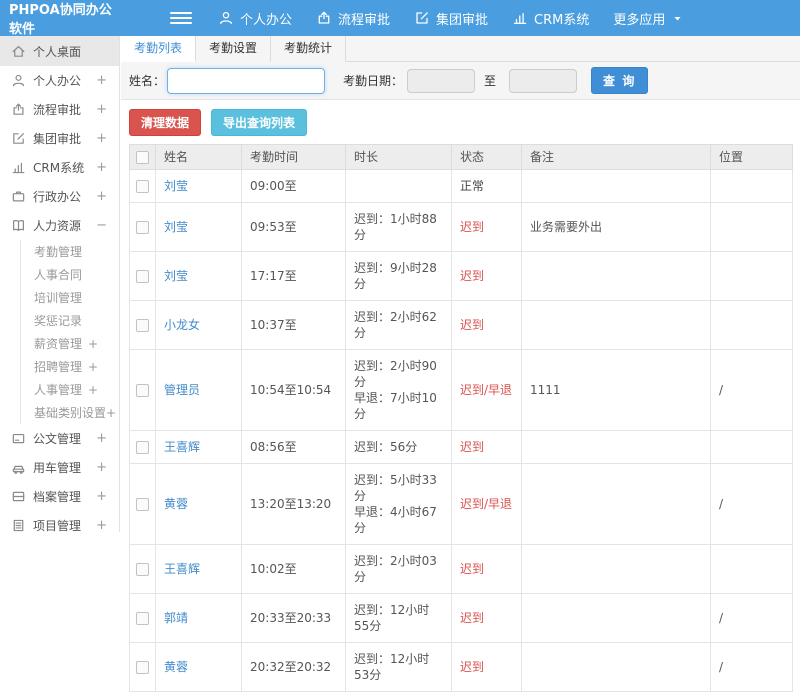 The height and width of the screenshot is (692, 800). I want to click on sidebar-item: 用车管理 +, so click(59, 467).